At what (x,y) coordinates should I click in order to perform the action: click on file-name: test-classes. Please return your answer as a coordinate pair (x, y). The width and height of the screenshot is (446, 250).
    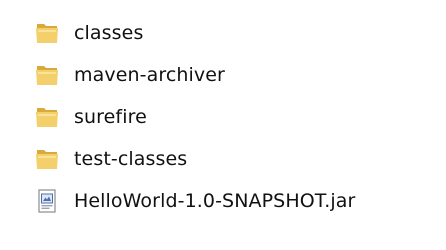
    Looking at the image, I should click on (131, 159).